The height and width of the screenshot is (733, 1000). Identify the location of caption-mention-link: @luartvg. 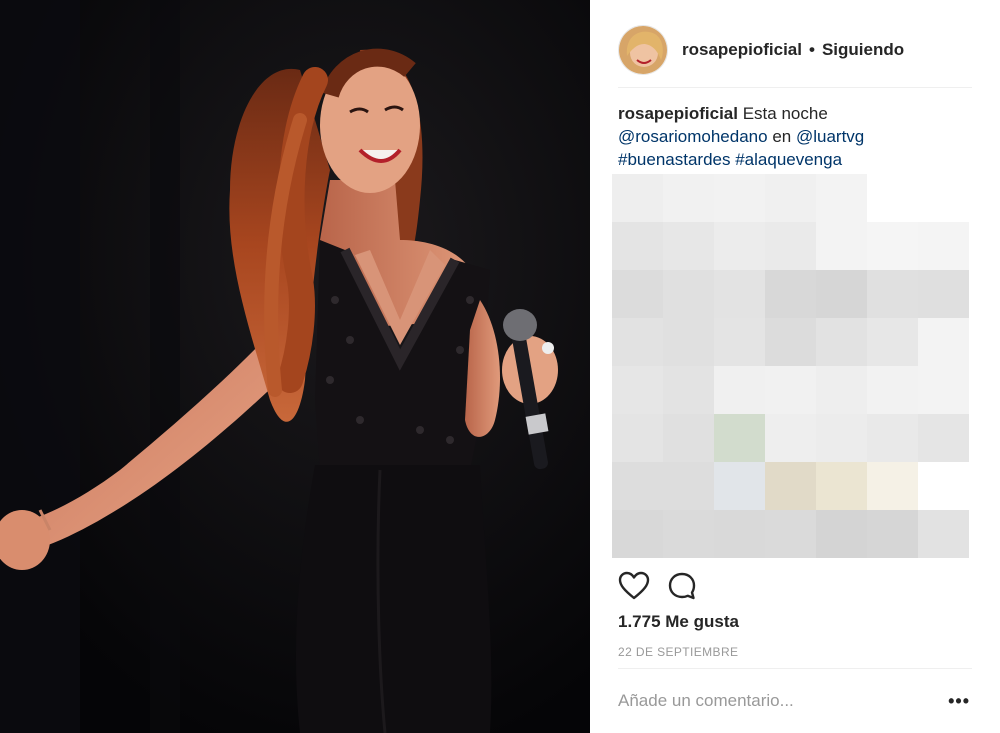
(830, 136).